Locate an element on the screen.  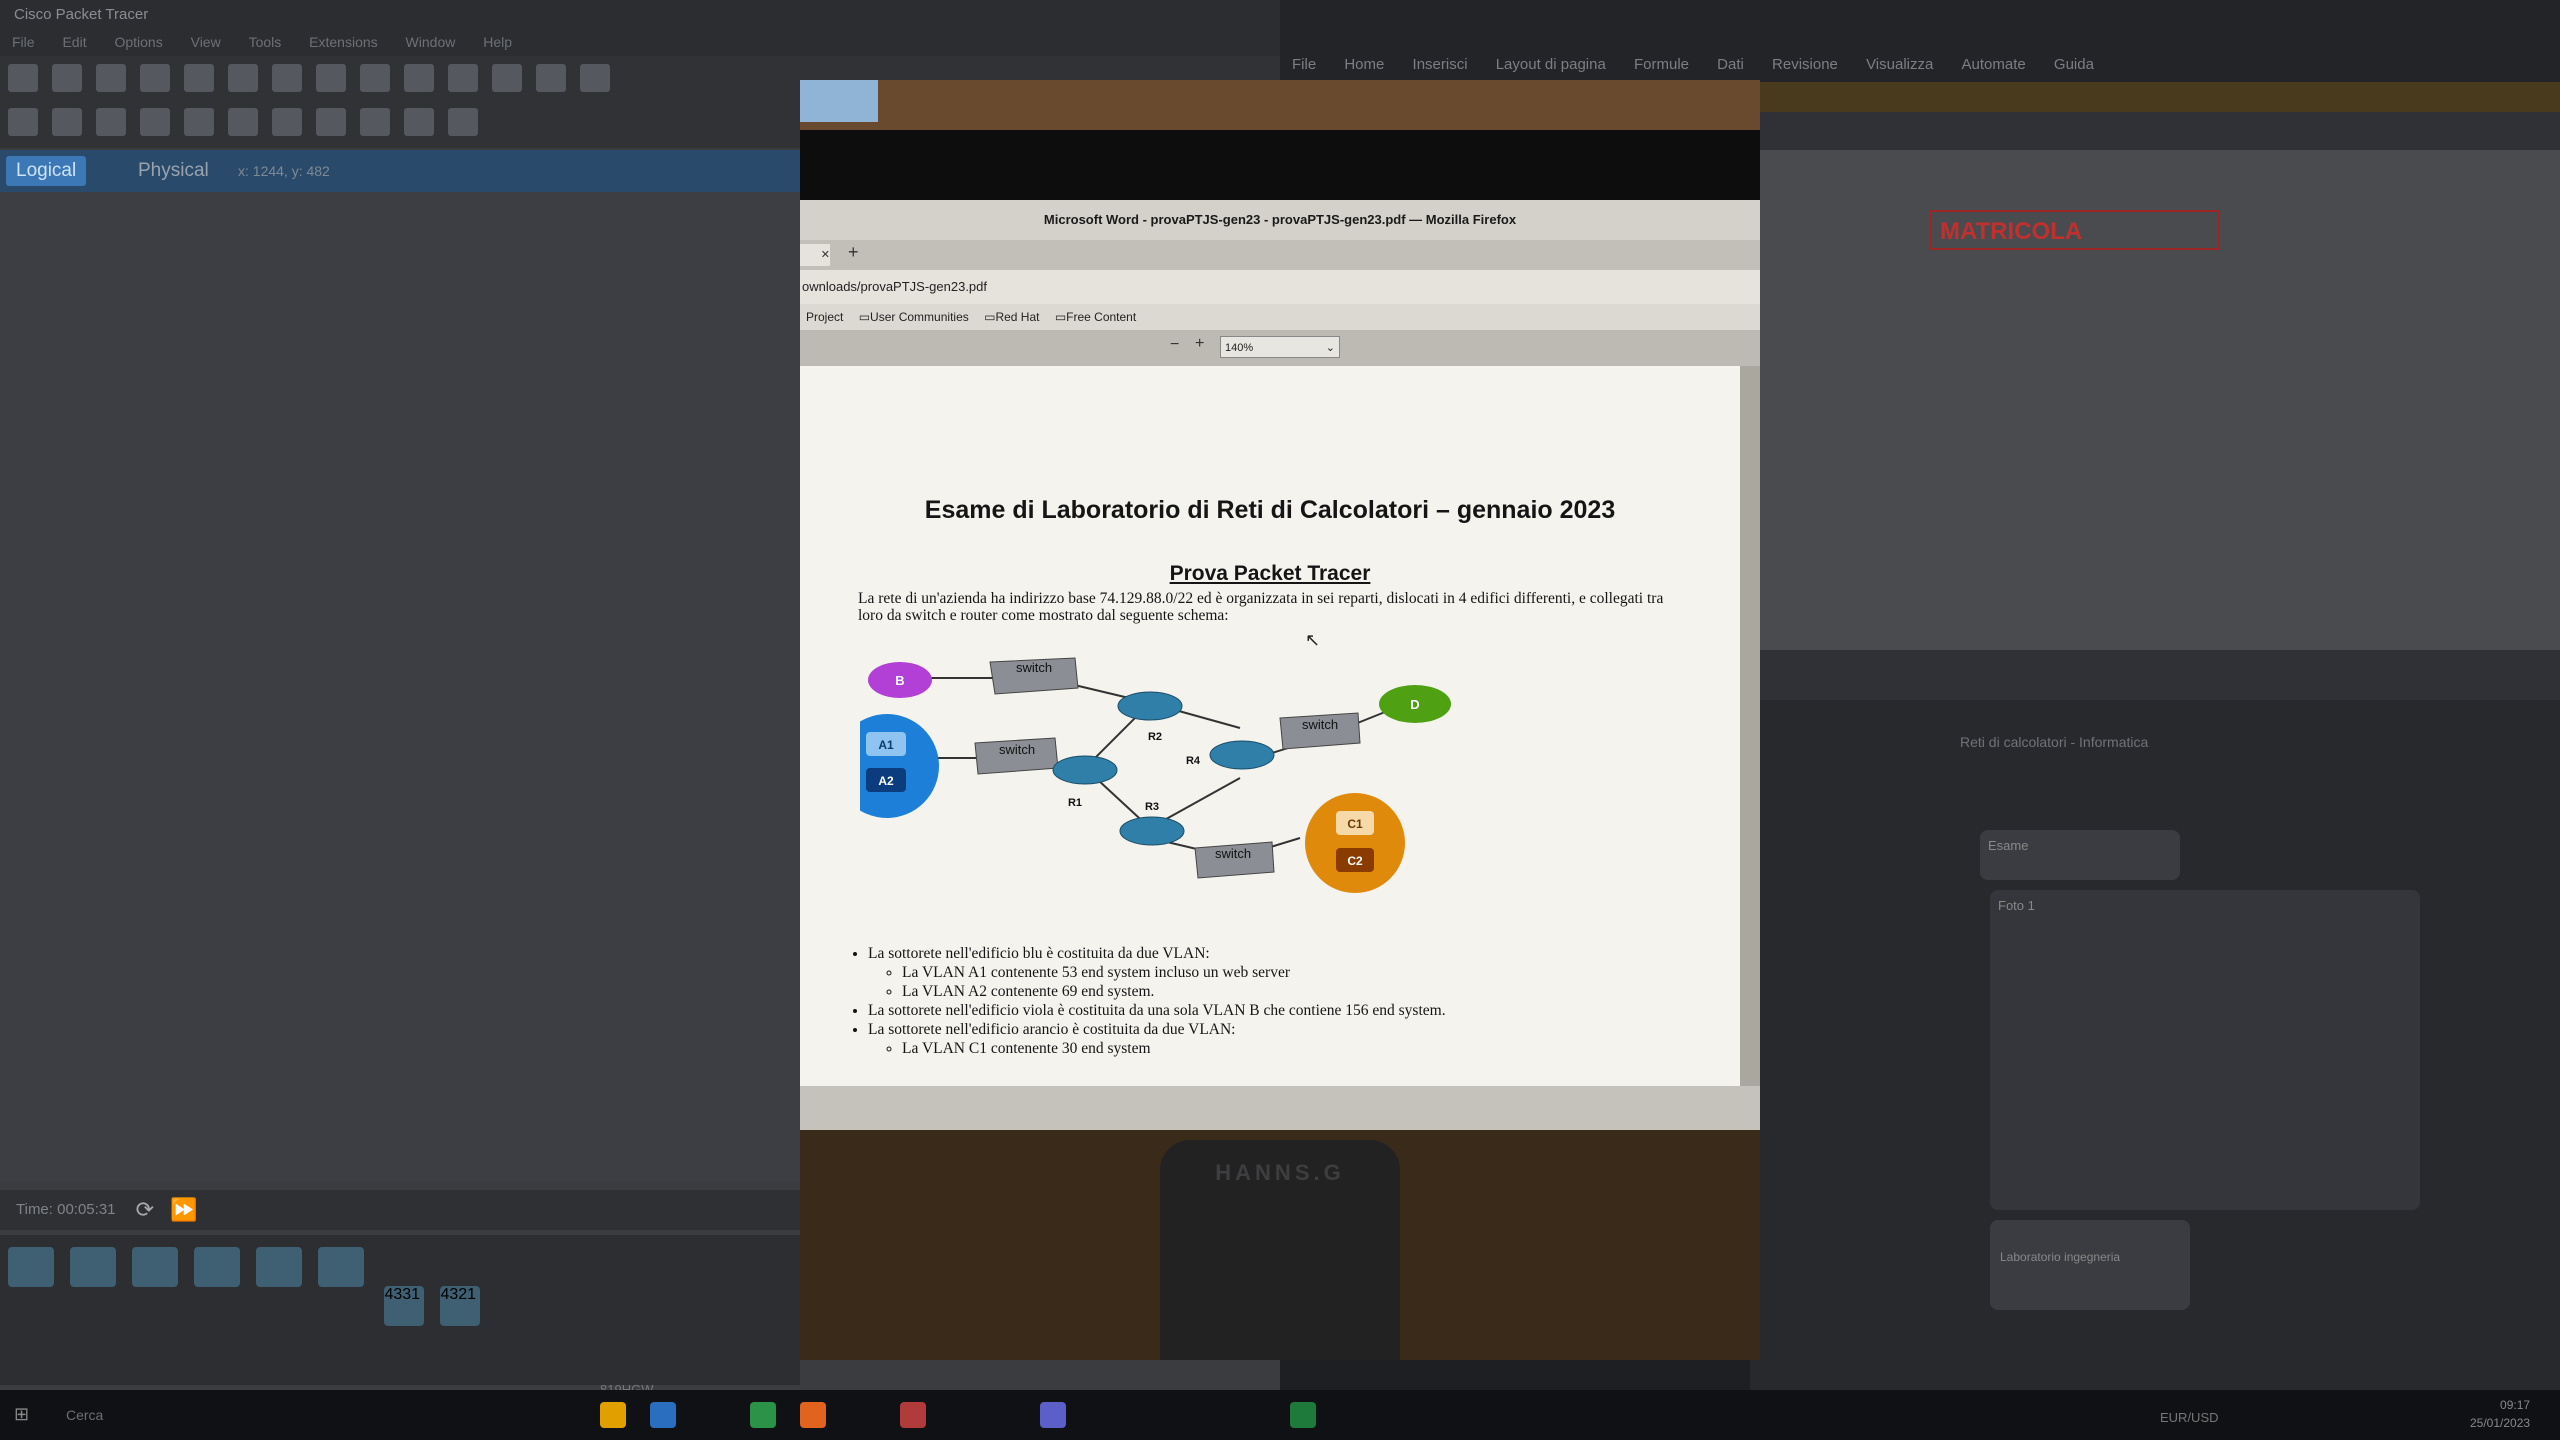
chevron-down-icon: ⌄ is located at coordinates (1330, 348).